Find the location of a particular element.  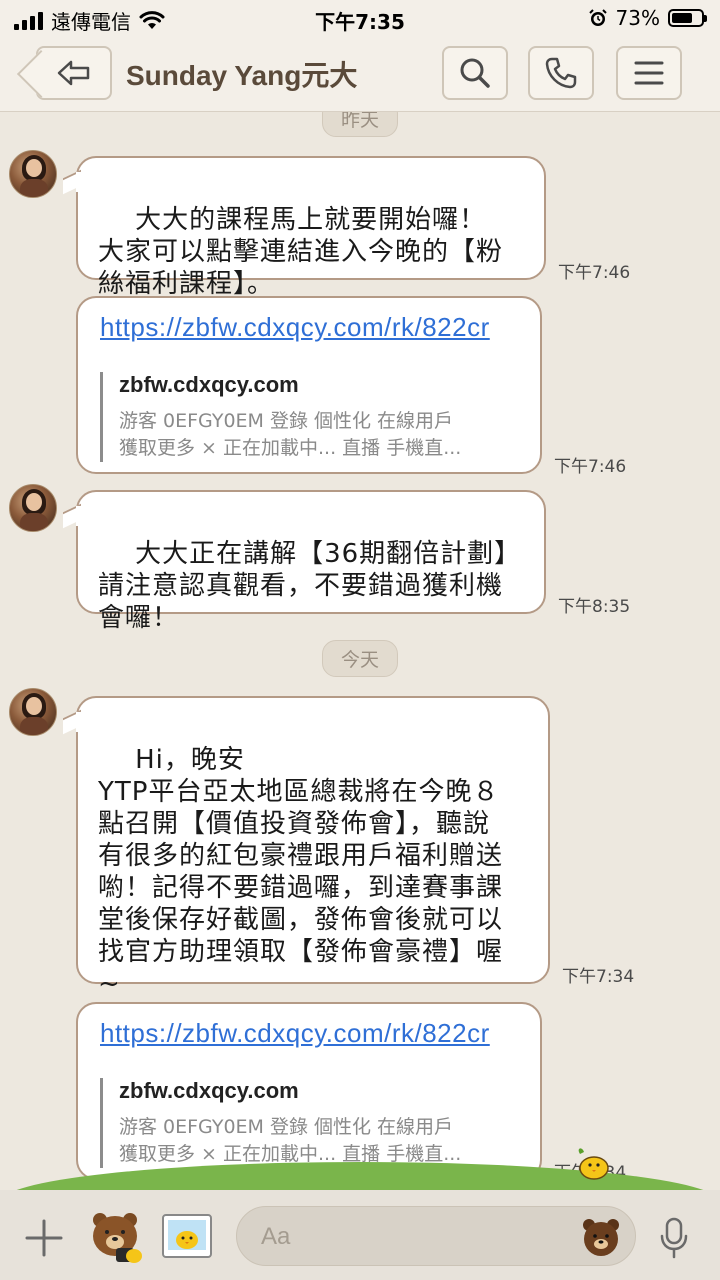

chick-character-icon is located at coordinates (593, 1164).